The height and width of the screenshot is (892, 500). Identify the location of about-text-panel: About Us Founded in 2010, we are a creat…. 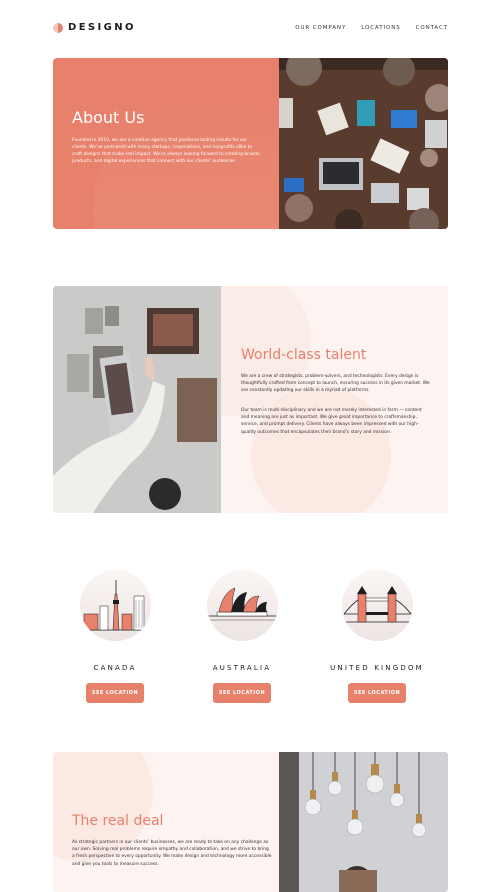
(166, 143).